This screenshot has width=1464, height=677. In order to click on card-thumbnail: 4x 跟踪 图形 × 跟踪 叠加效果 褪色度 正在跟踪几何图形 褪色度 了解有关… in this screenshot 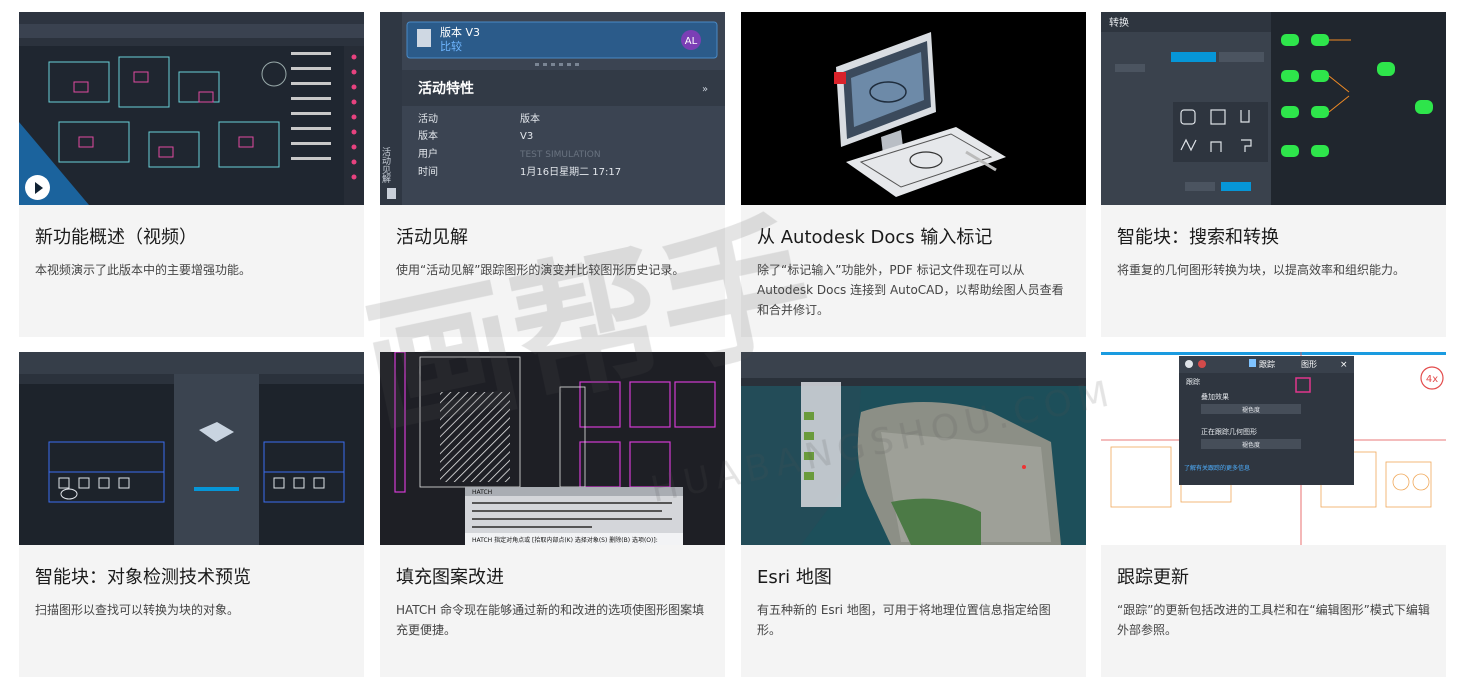, I will do `click(1273, 448)`.